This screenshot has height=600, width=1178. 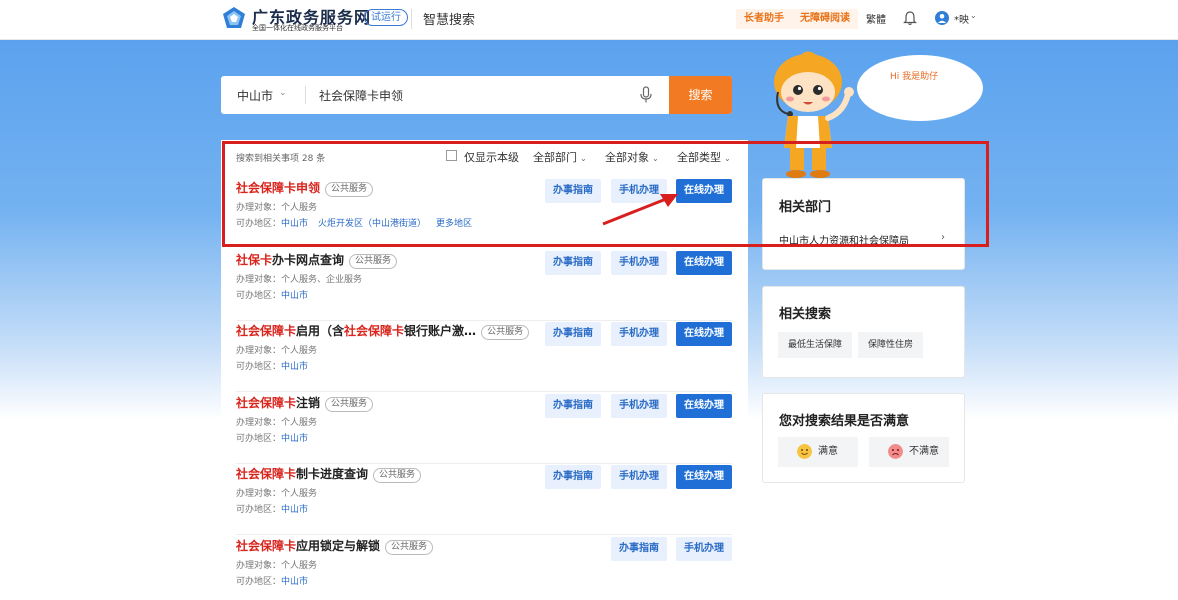 I want to click on result-title: 社会保障卡注销 公共服务, so click(x=305, y=403).